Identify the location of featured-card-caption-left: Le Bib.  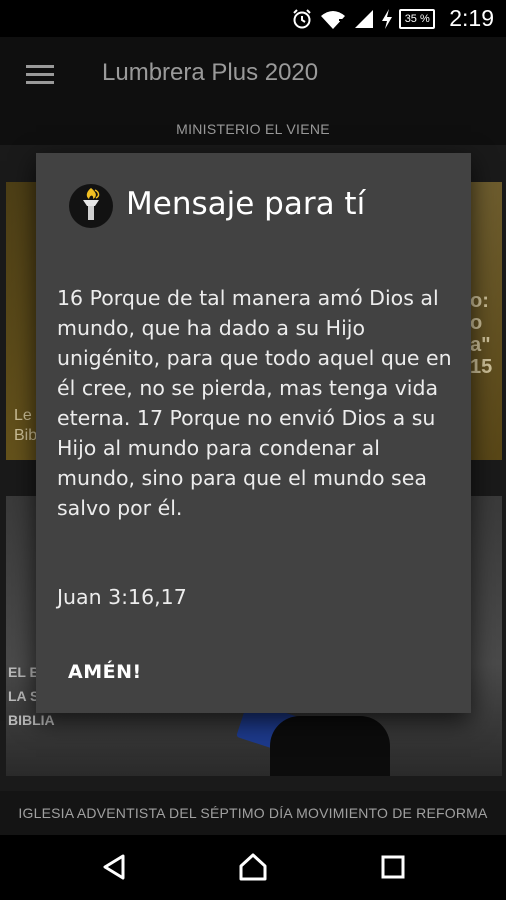
(26, 425).